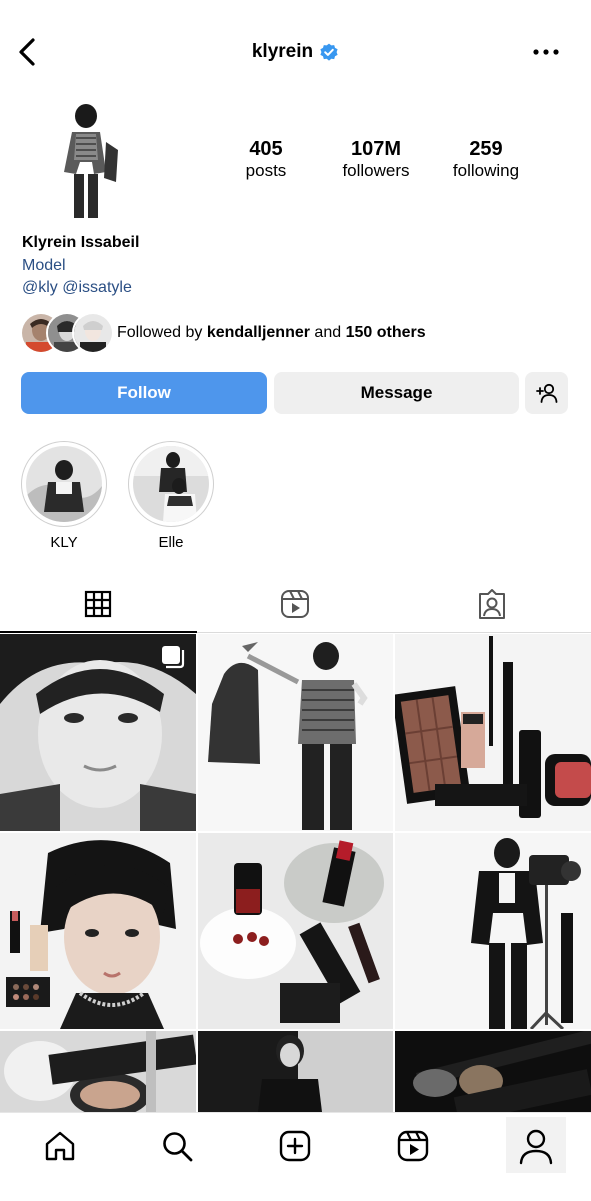 The height and width of the screenshot is (1201, 591). I want to click on home-icon, so click(60, 1146).